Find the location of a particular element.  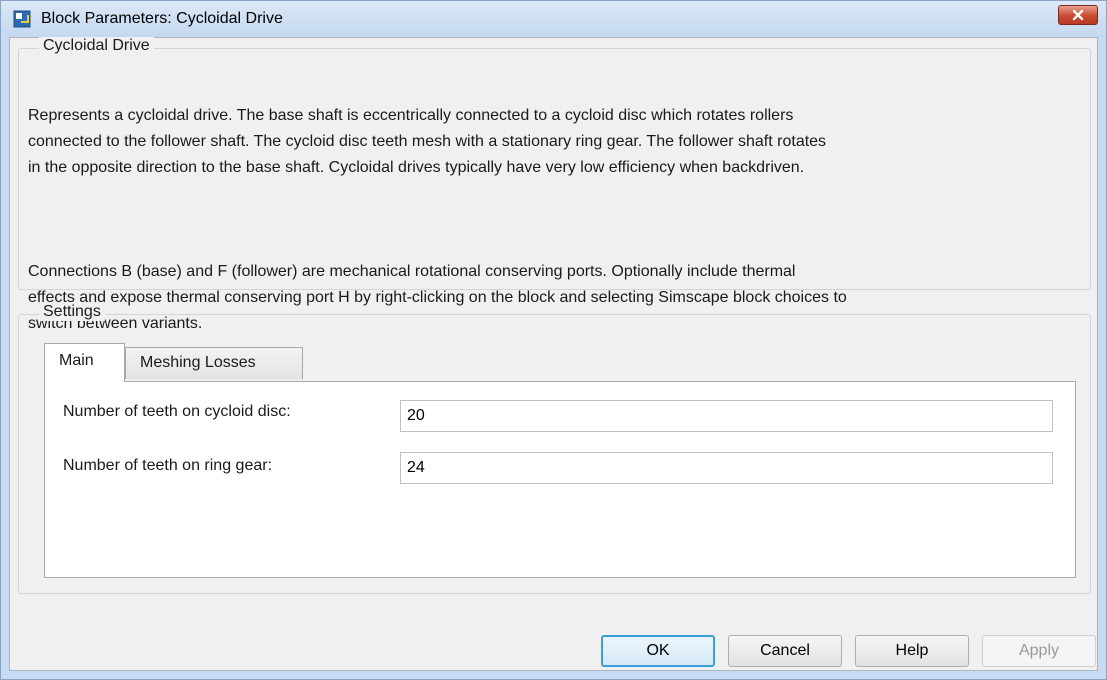

ok-button: OK is located at coordinates (658, 651).